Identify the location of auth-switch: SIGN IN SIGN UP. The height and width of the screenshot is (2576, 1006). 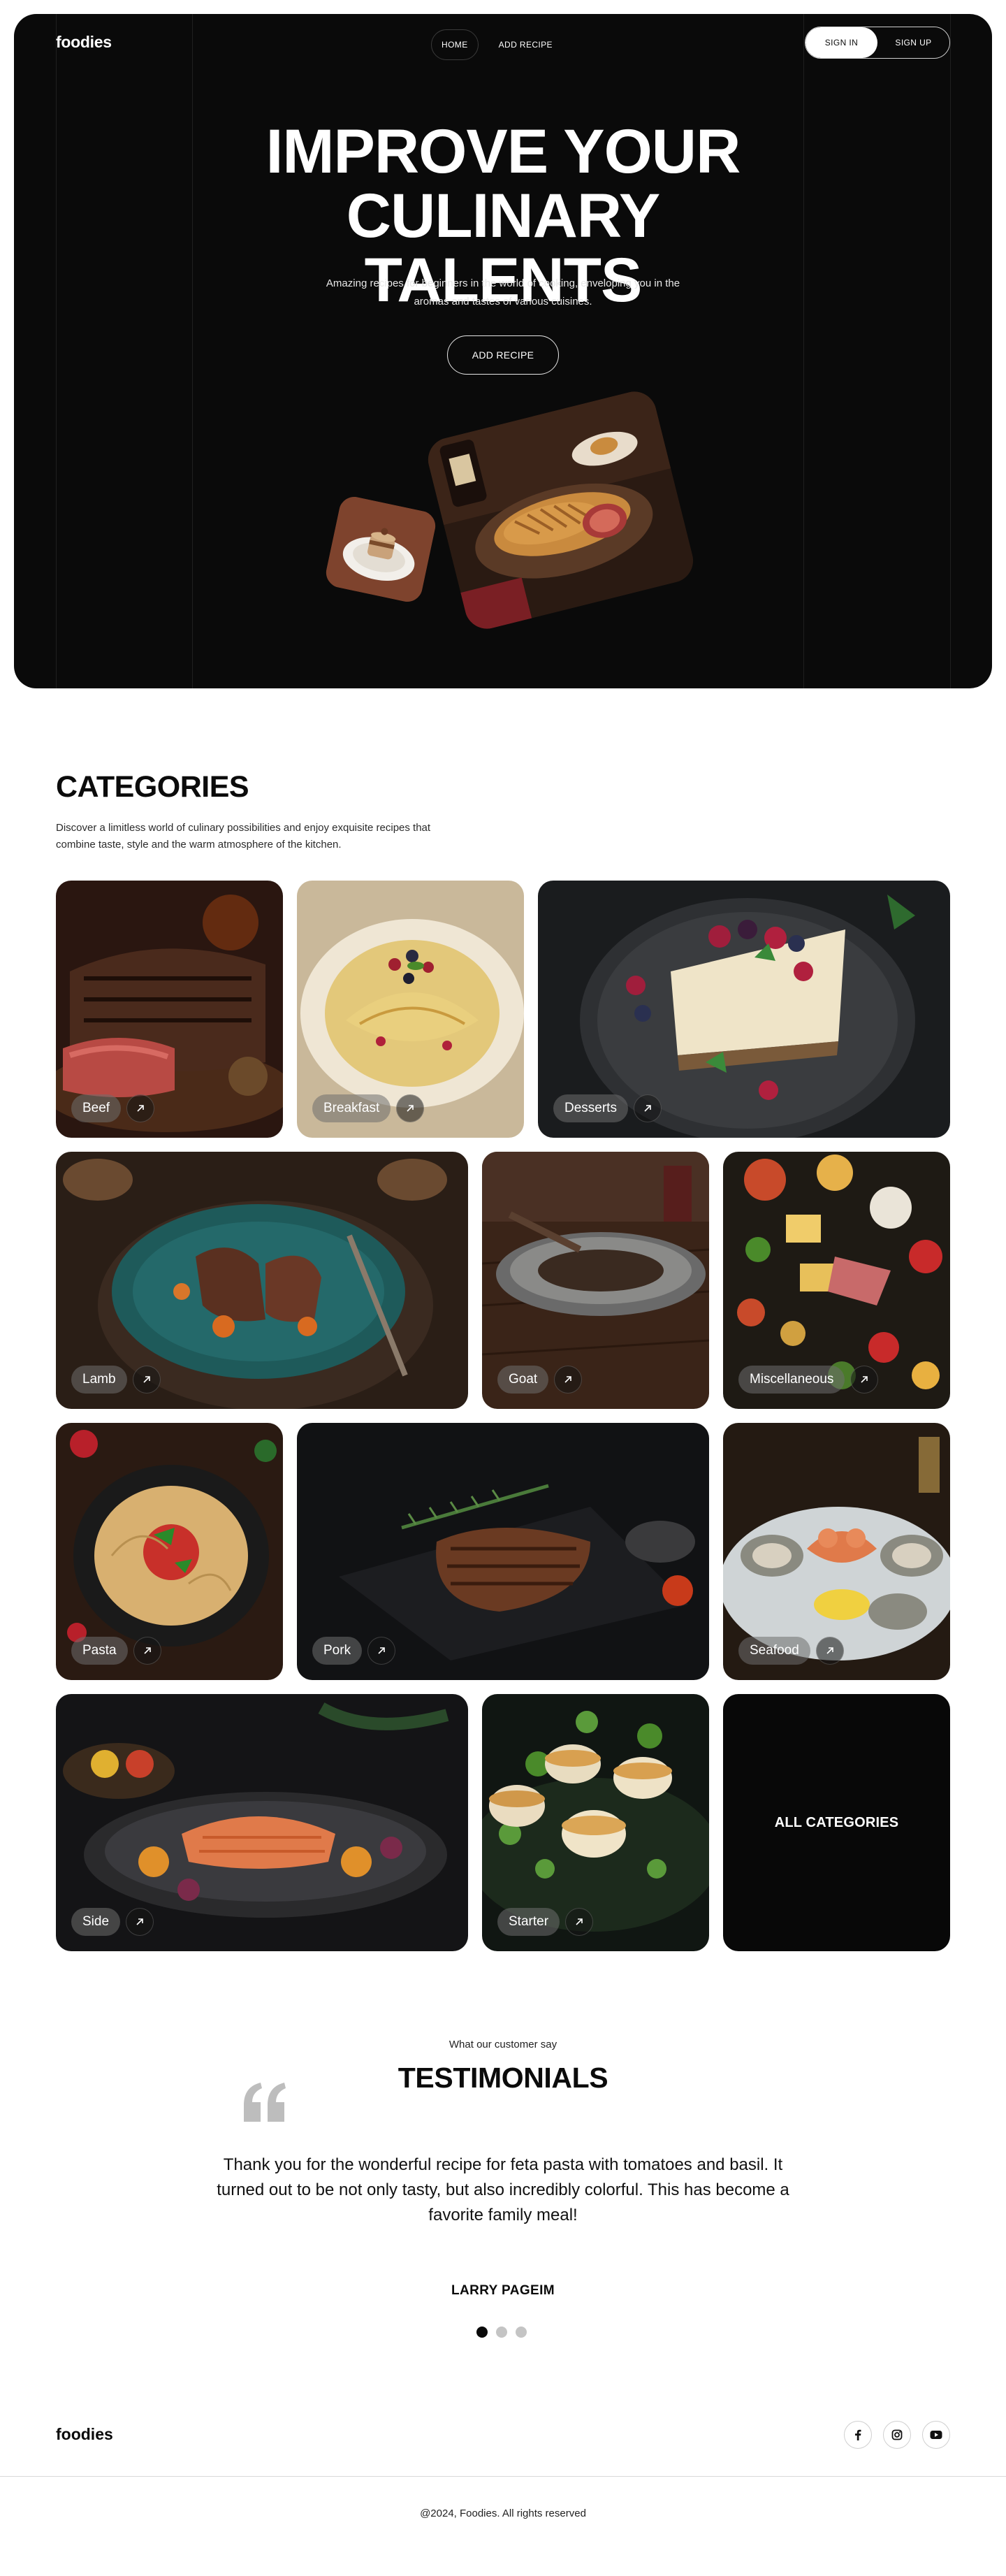
(877, 43).